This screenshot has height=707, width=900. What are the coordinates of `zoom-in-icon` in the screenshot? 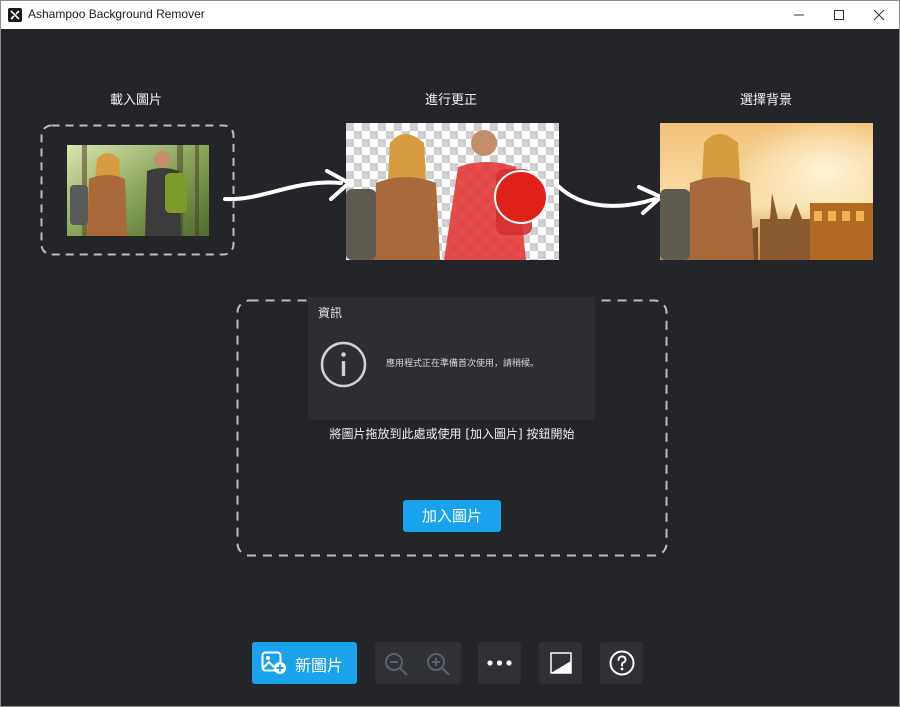 It's located at (438, 664).